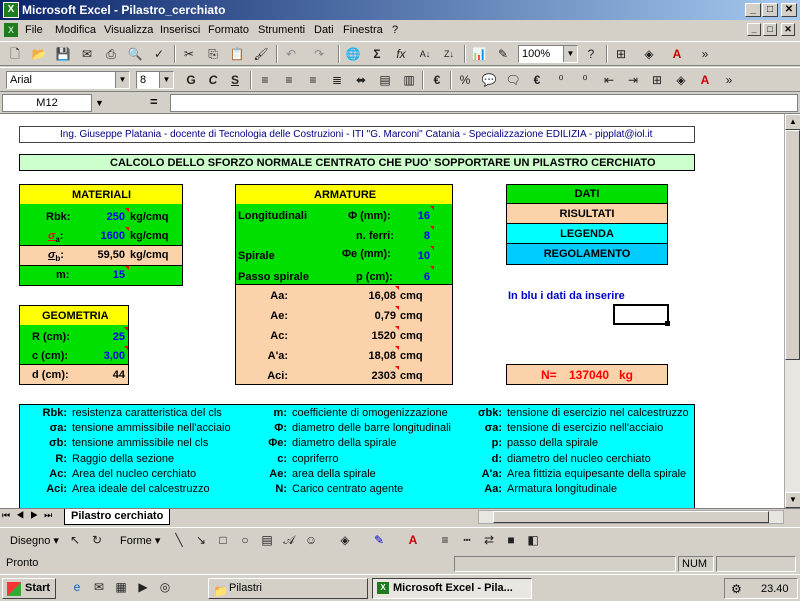 Image resolution: width=800 pixels, height=601 pixels. Describe the element at coordinates (105, 275) in the screenshot. I see `m-value: 15` at that location.